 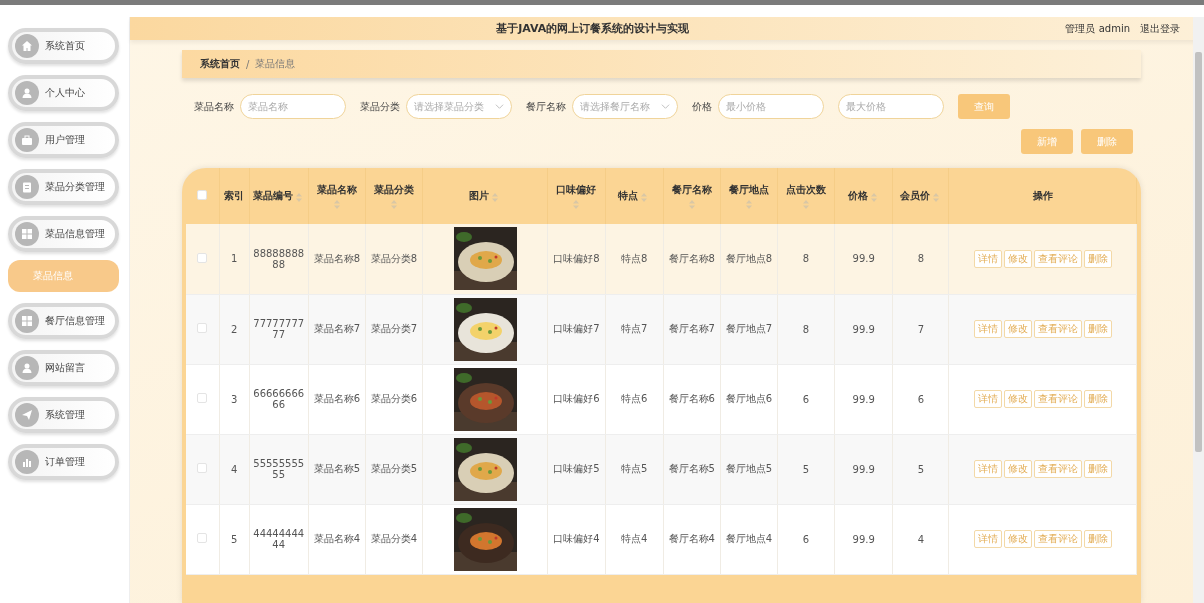 What do you see at coordinates (63, 187) in the screenshot?
I see `sidebar-item: 菜品分类管理` at bounding box center [63, 187].